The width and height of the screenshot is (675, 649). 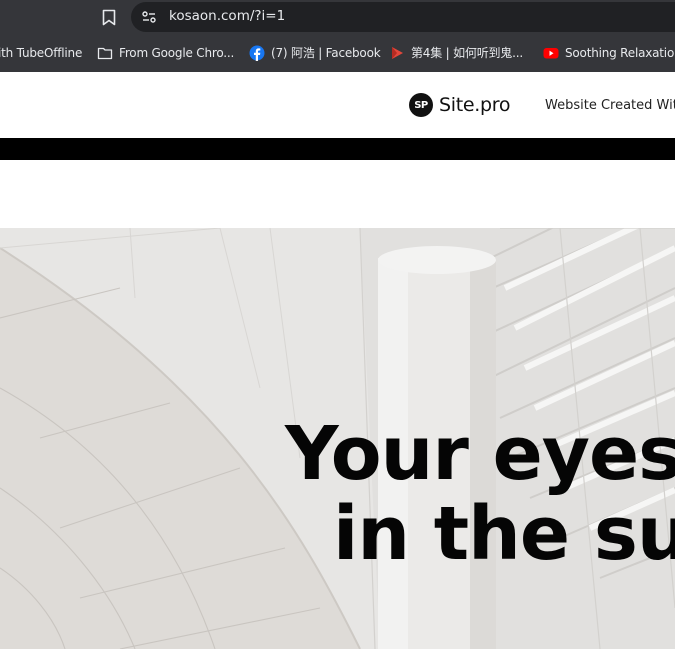 What do you see at coordinates (337, 149) in the screenshot?
I see `black-band` at bounding box center [337, 149].